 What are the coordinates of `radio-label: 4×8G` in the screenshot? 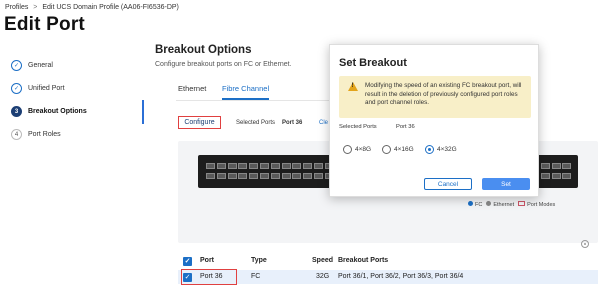 It's located at (363, 149).